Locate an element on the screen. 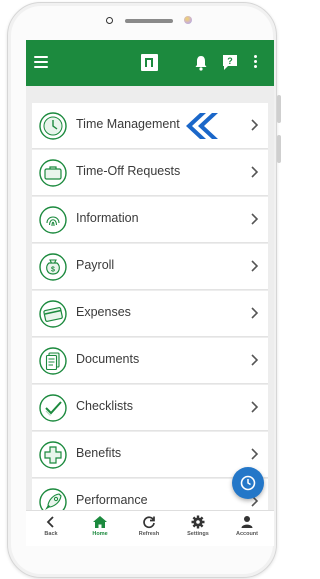  menu-item-label: Time-Off Requests is located at coordinates (128, 171).